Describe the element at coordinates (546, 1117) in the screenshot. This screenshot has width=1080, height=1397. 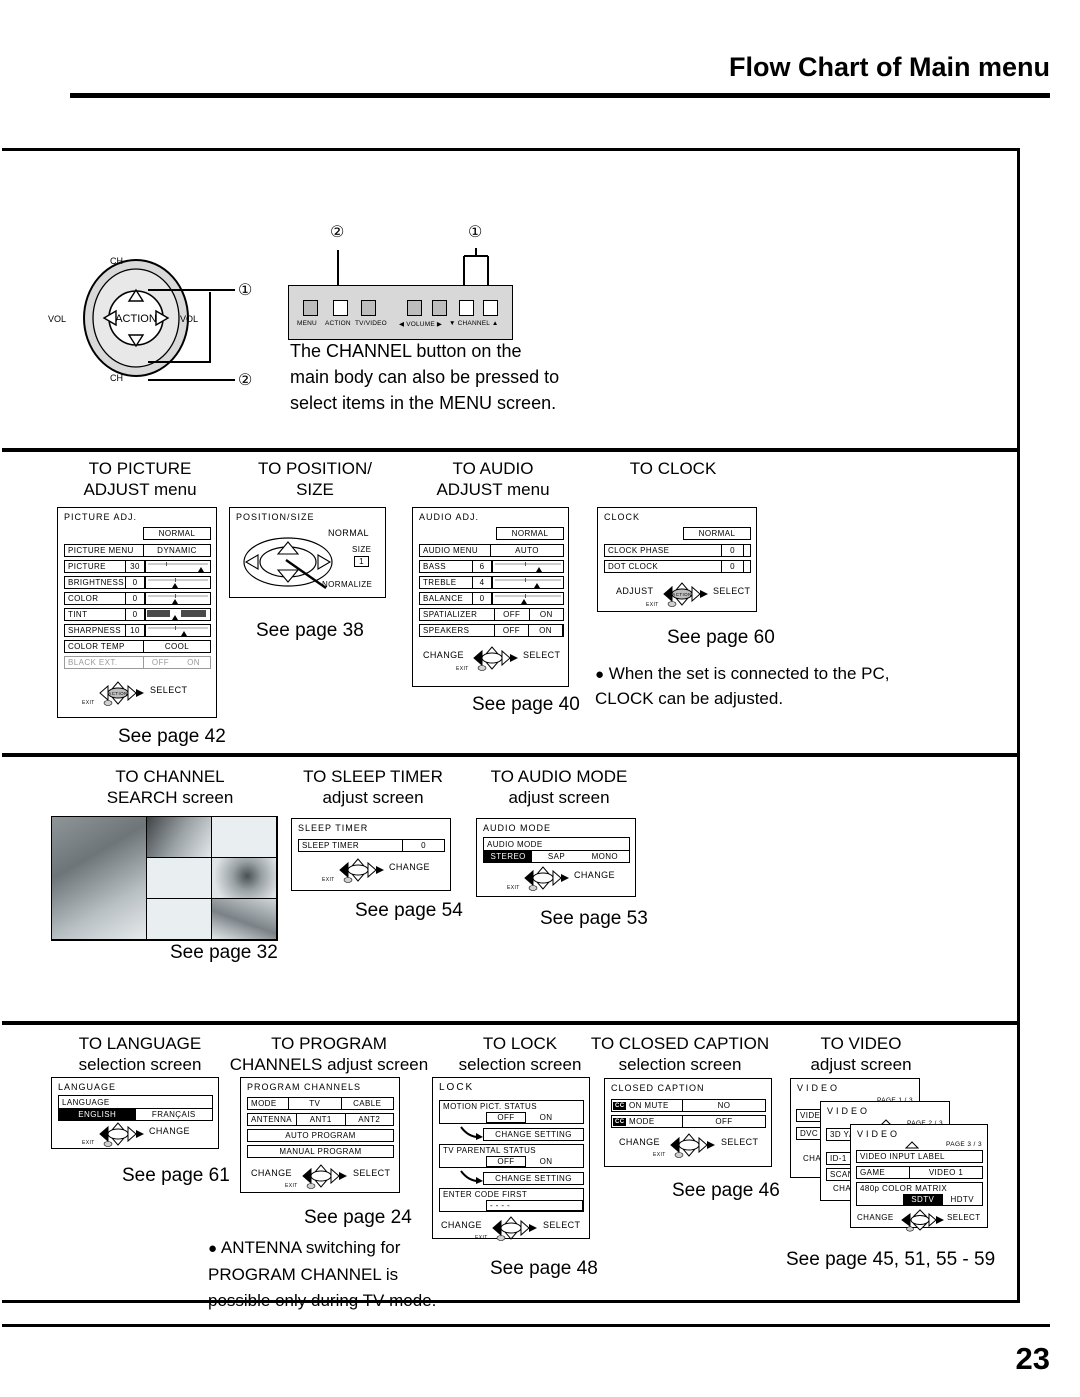
I see `lock-motion-on: ON` at that location.